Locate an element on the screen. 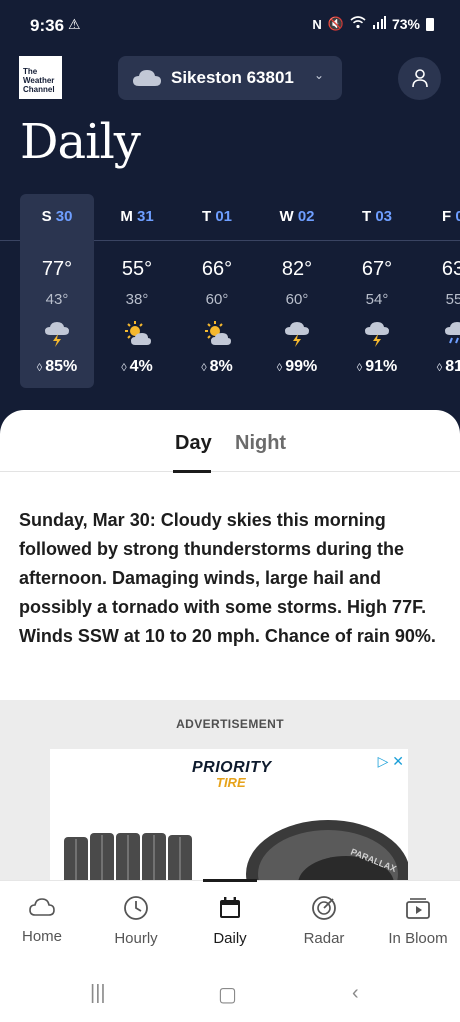  signal-icon is located at coordinates (379, 24).